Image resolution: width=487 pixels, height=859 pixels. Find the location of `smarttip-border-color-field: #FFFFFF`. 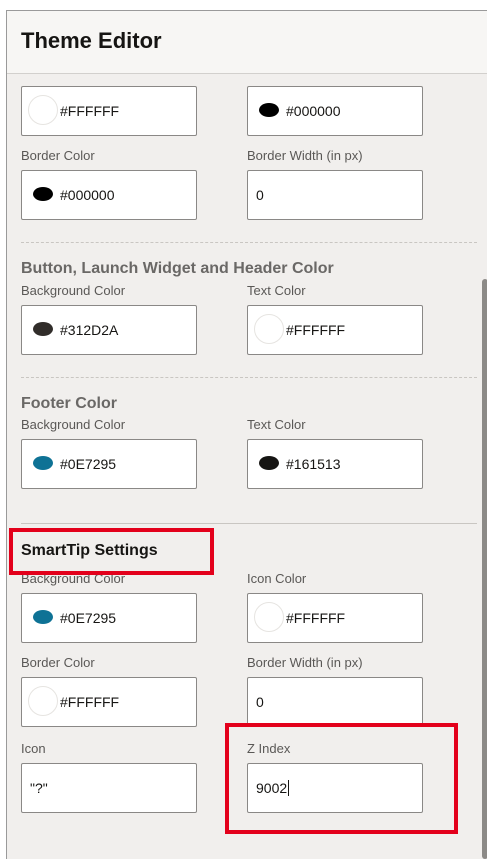

smarttip-border-color-field: #FFFFFF is located at coordinates (109, 702).